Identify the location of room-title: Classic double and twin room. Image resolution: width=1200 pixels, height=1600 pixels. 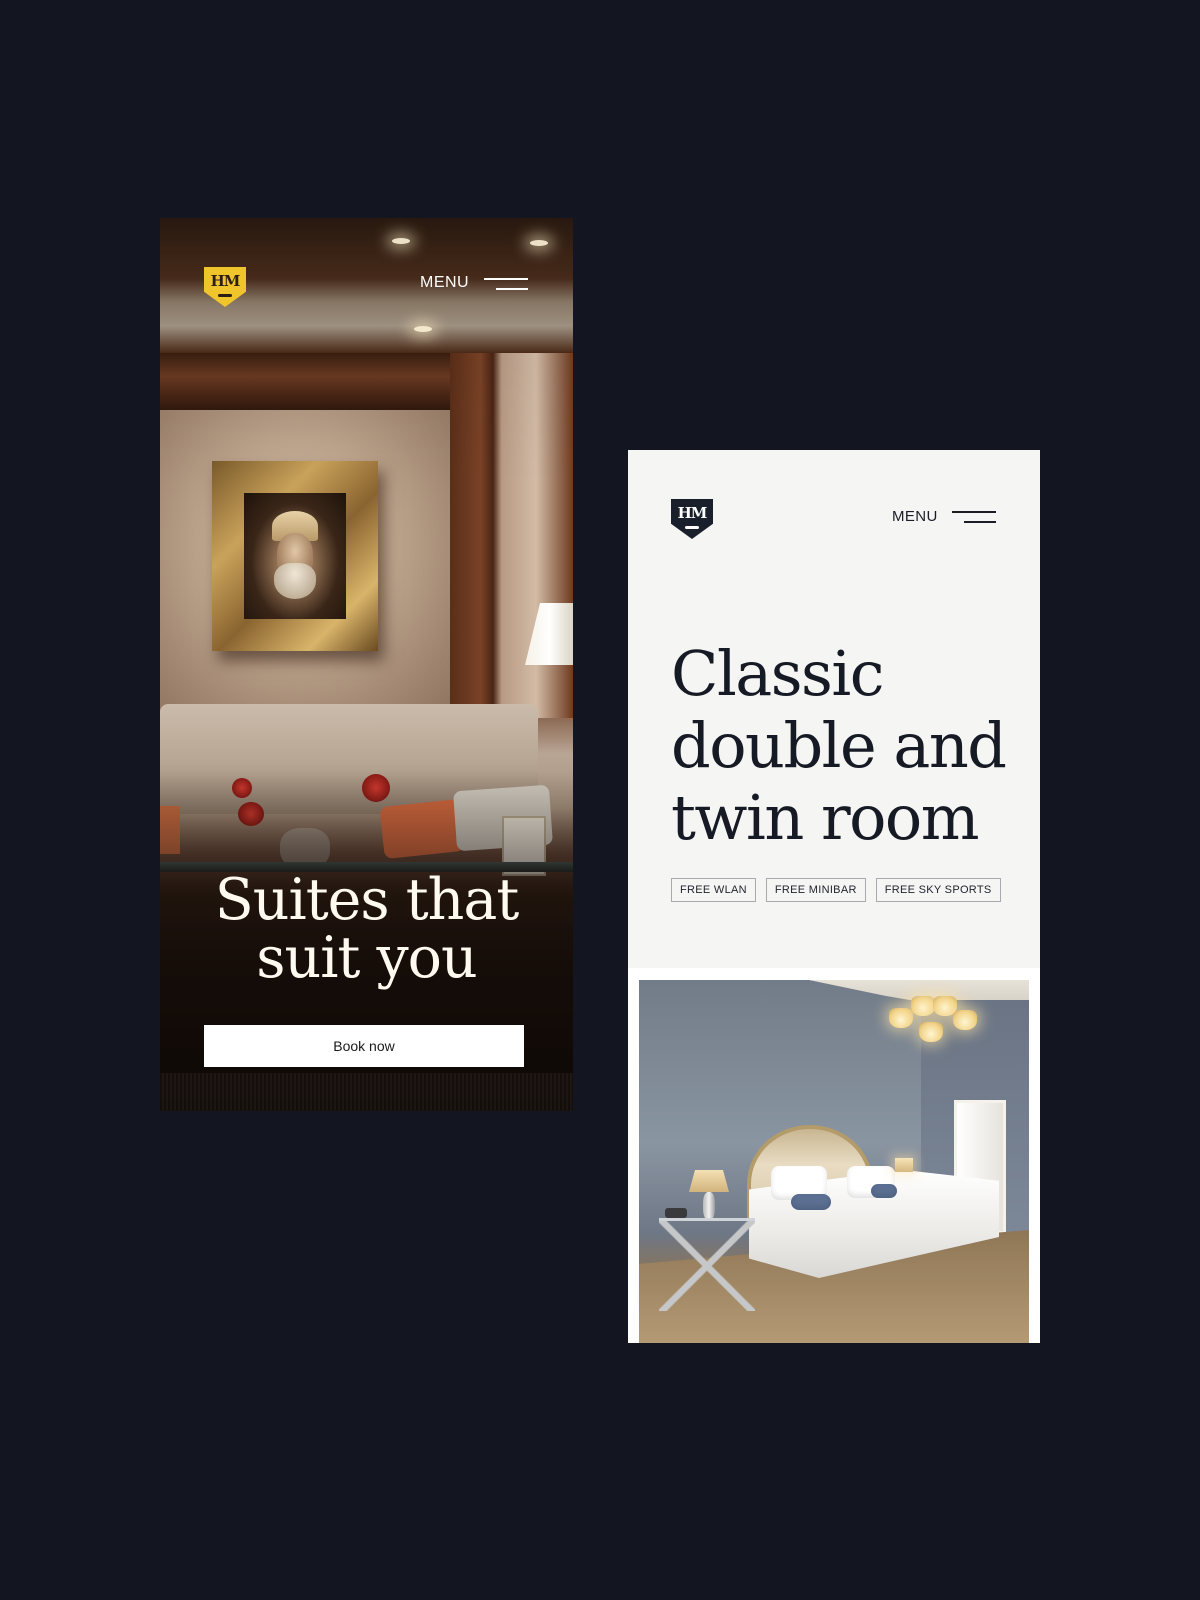
(846, 746).